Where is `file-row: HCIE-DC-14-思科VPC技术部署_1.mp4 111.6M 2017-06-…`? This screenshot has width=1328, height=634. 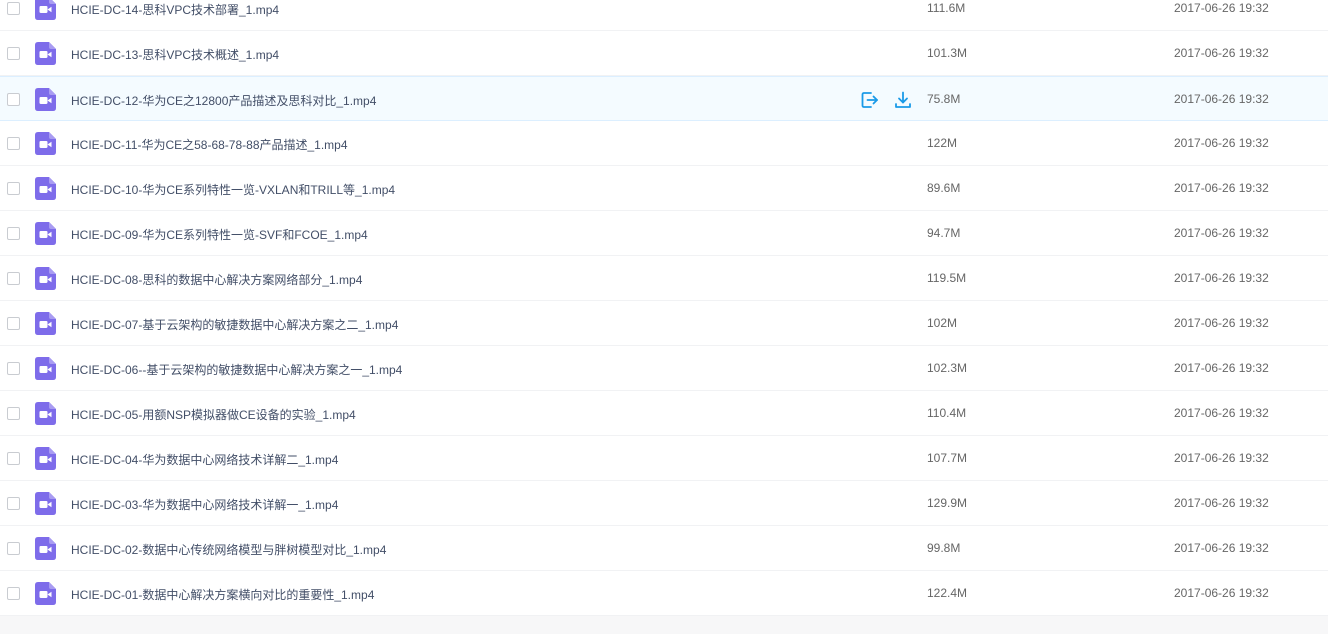
file-row: HCIE-DC-14-思科VPC技术部署_1.mp4 111.6M 2017-06-… is located at coordinates (664, 15).